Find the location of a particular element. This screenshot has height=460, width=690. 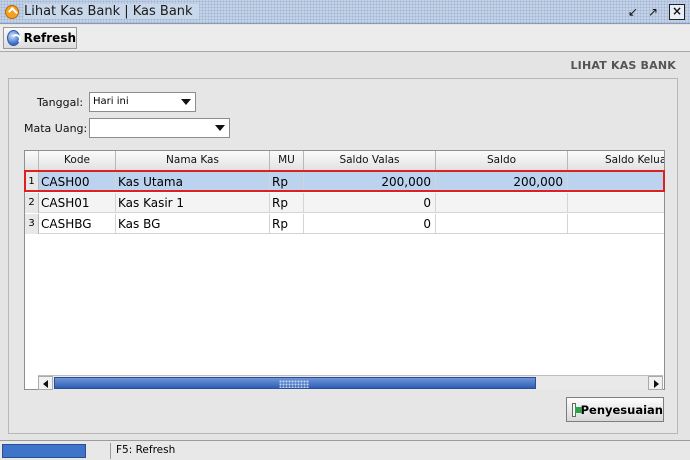

mata-uang-select is located at coordinates (159, 128).